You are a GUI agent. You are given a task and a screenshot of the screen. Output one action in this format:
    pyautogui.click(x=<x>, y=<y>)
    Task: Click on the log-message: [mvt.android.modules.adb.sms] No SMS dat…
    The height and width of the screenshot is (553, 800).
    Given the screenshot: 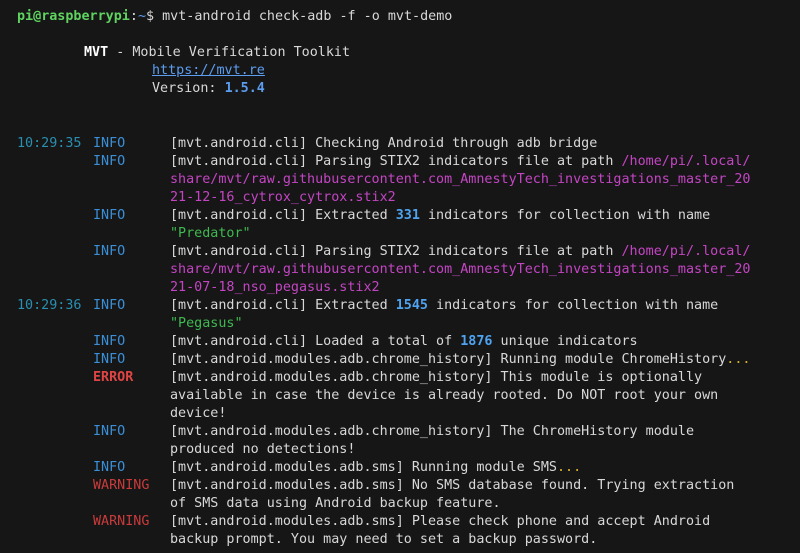 What is the action you would take?
    pyautogui.click(x=452, y=486)
    